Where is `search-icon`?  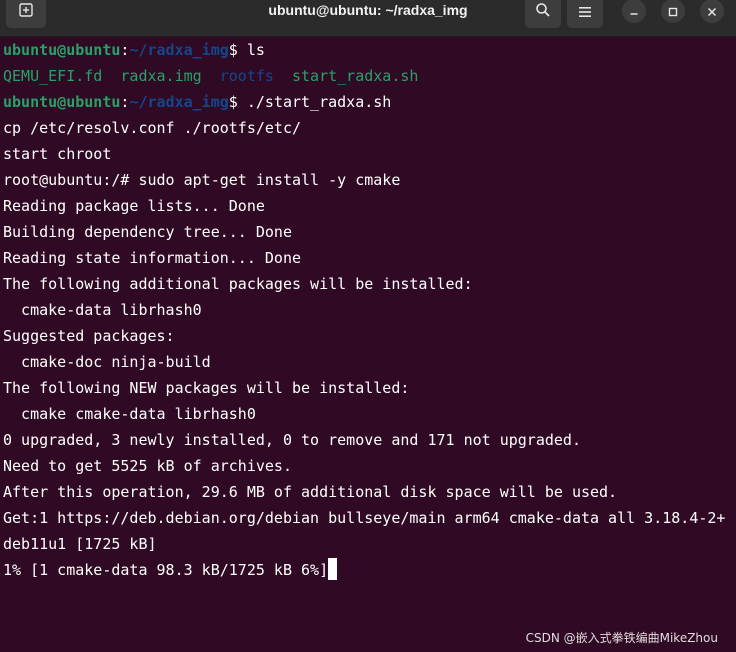
search-icon is located at coordinates (543, 12).